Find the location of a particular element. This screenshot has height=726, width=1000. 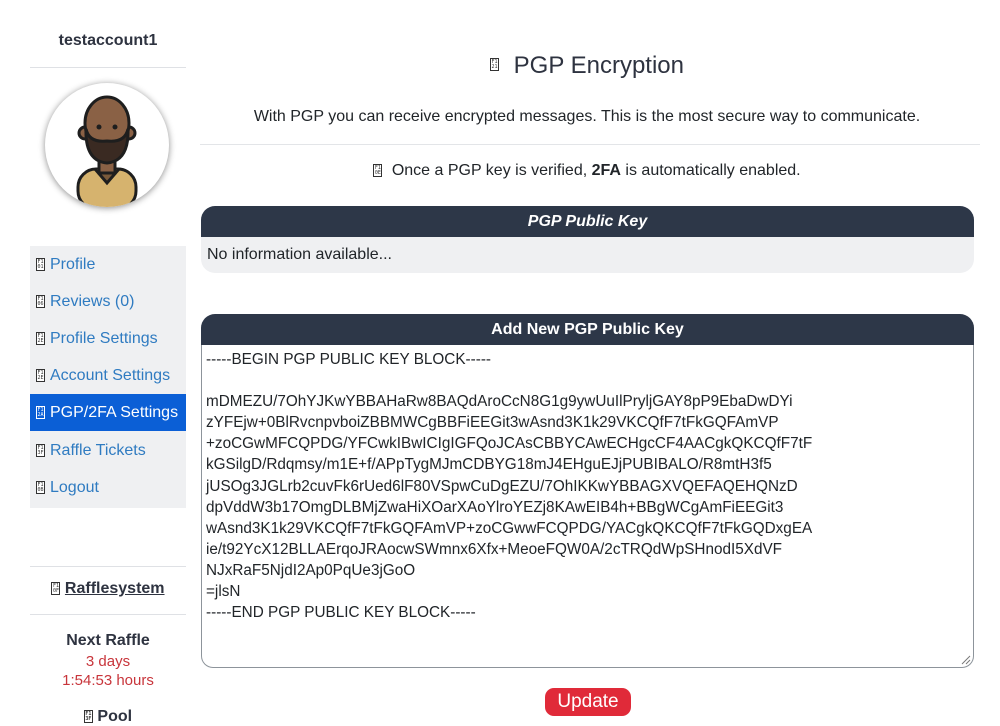

notice-prefix: Once a PGP key is verified, is located at coordinates (491, 170).